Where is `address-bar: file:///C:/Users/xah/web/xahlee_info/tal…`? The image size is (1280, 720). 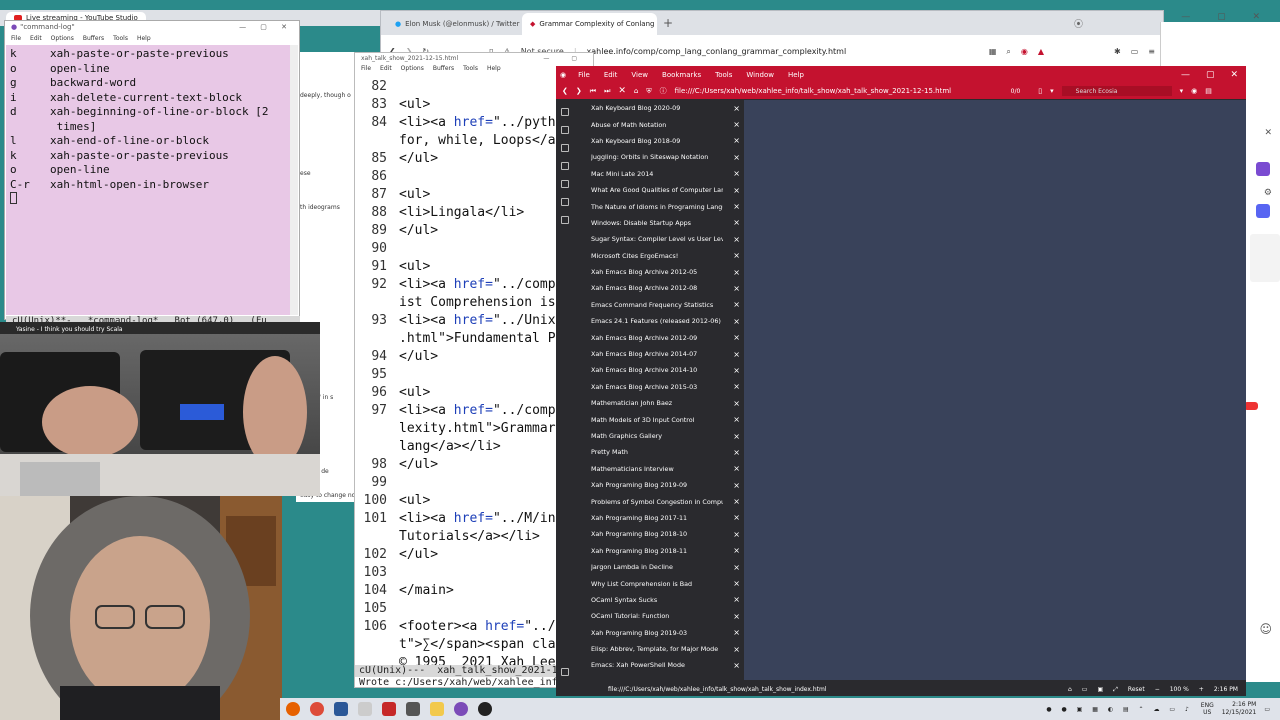 address-bar: file:///C:/Users/xah/web/xahlee_info/tal… is located at coordinates (835, 91).